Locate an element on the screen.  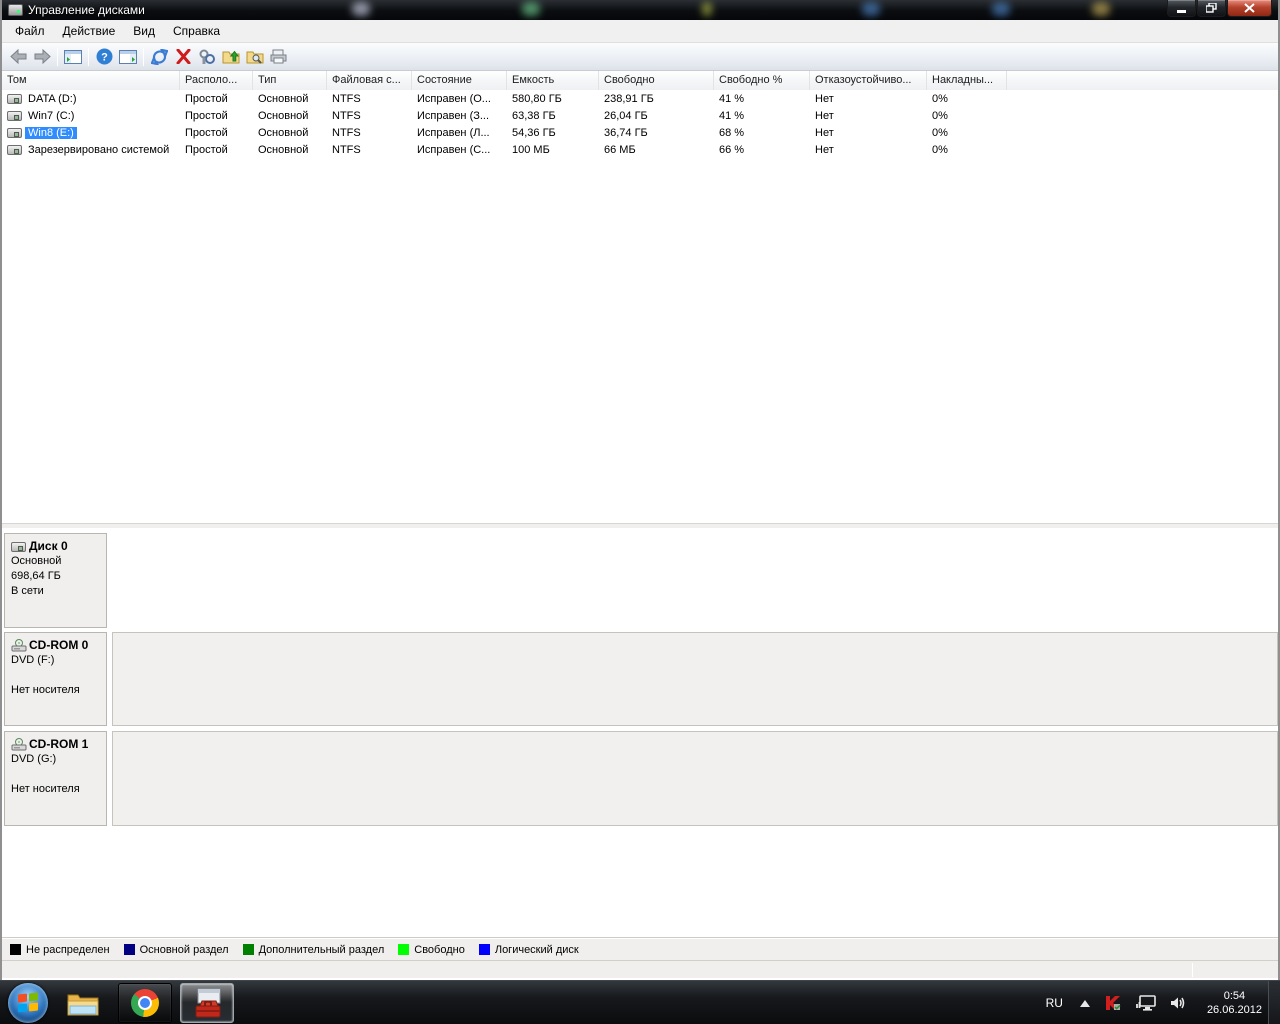
cdrom0-label: CD-ROM 0 DVD (F:) Нет носителя is located at coordinates (55, 679).